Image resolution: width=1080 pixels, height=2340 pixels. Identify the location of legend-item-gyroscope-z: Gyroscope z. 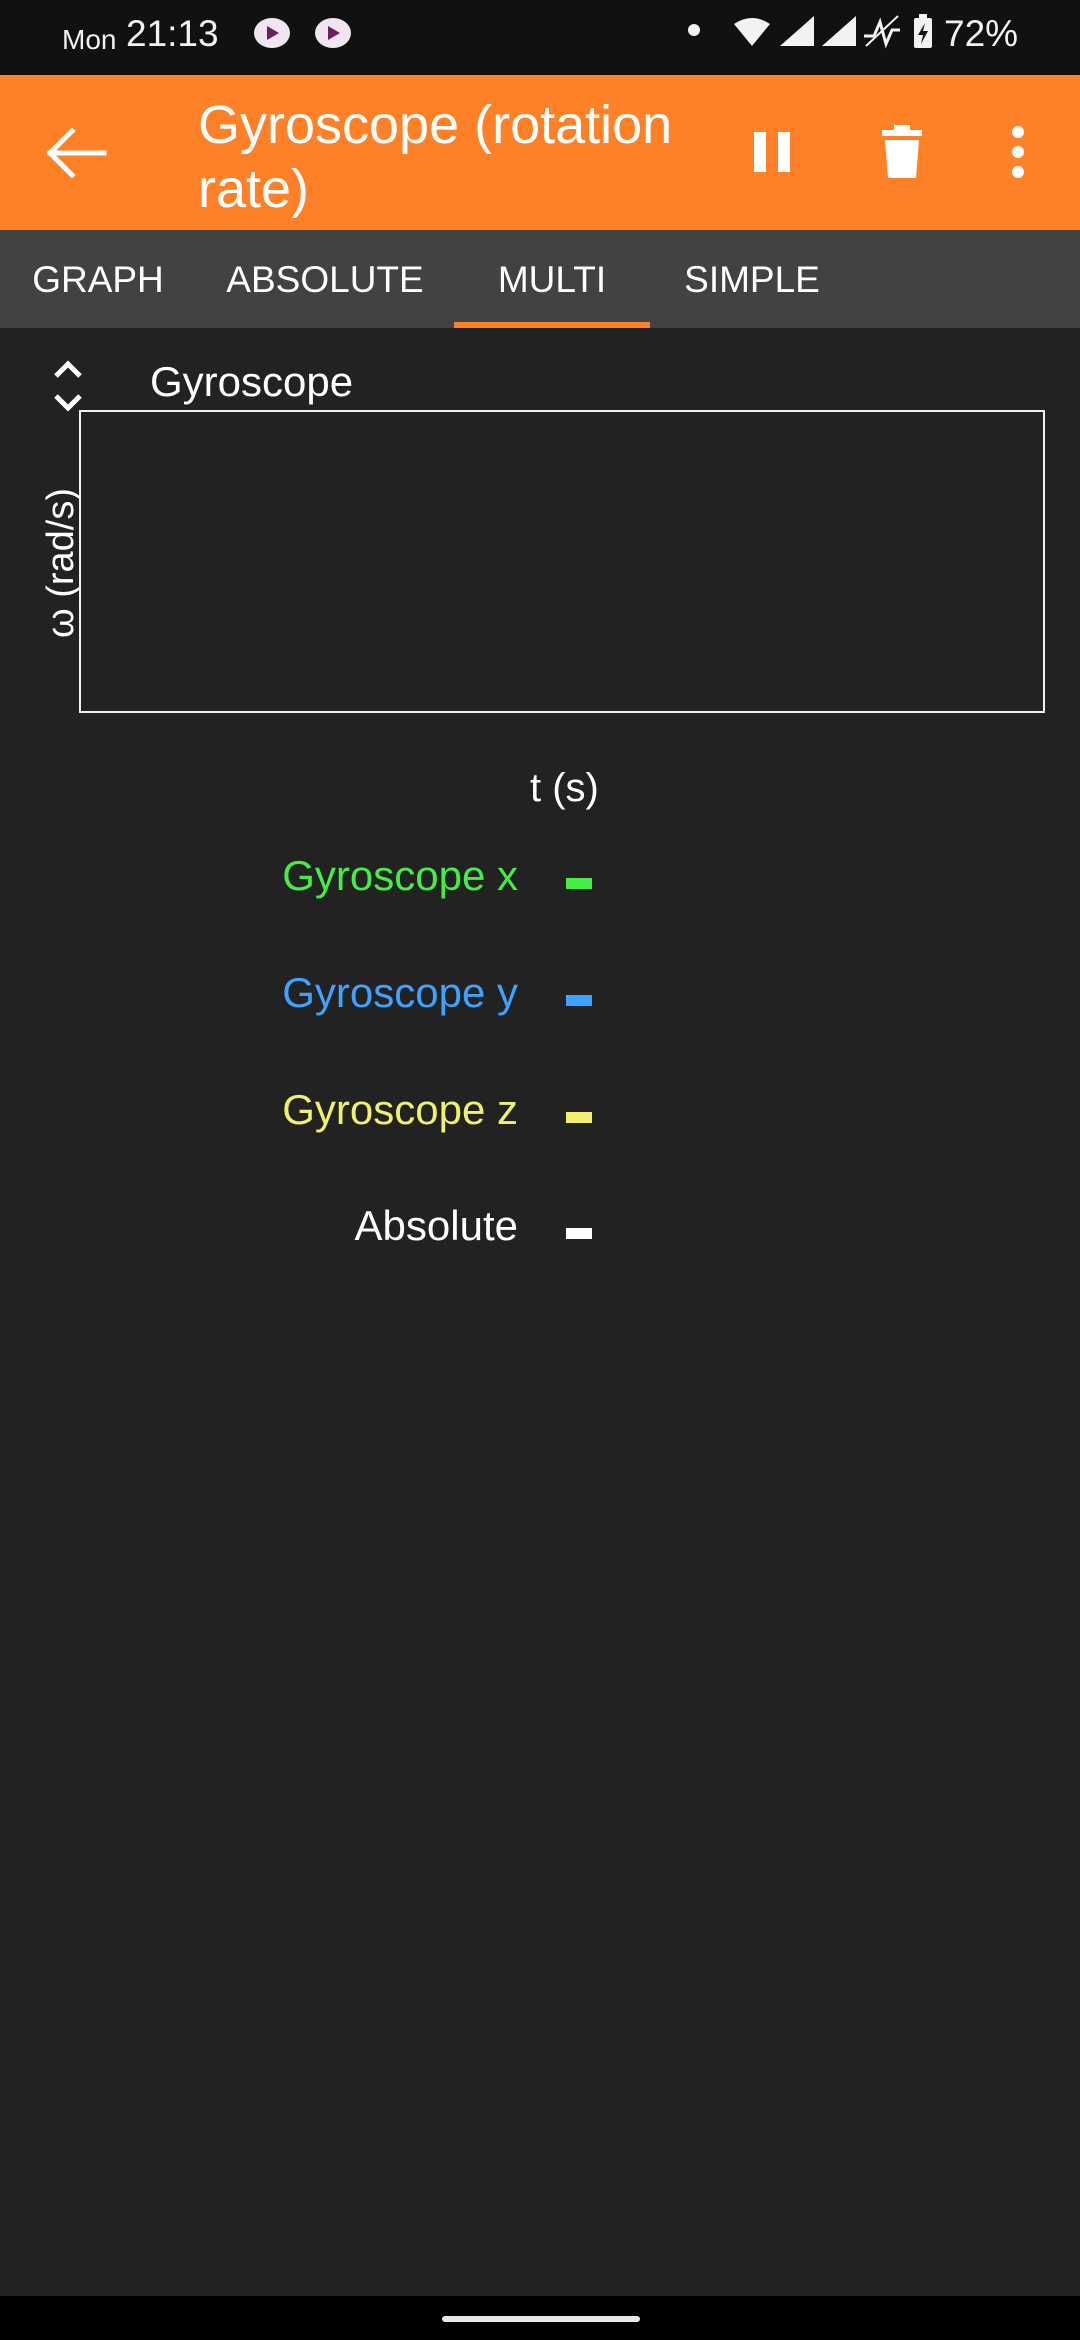
(300, 1116).